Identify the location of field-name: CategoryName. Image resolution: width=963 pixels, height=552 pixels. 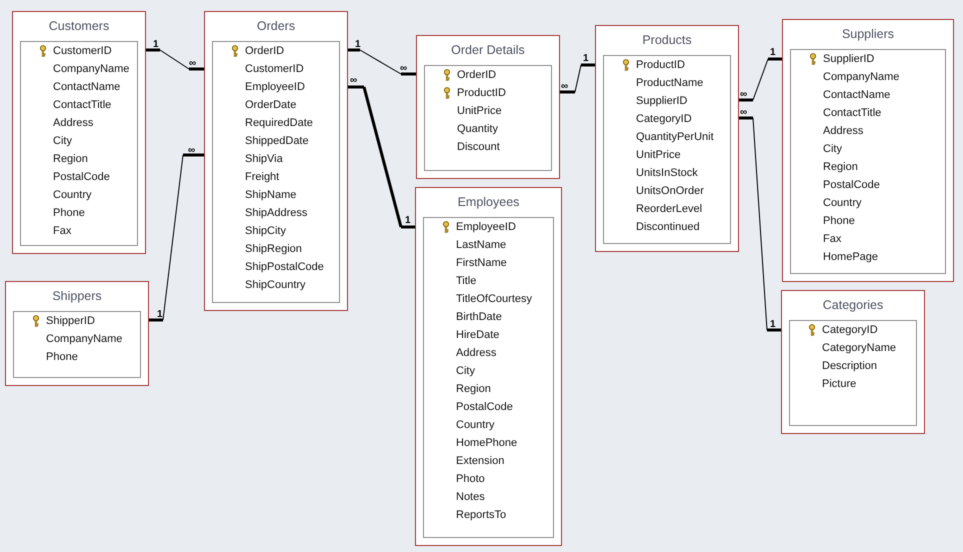
(859, 348).